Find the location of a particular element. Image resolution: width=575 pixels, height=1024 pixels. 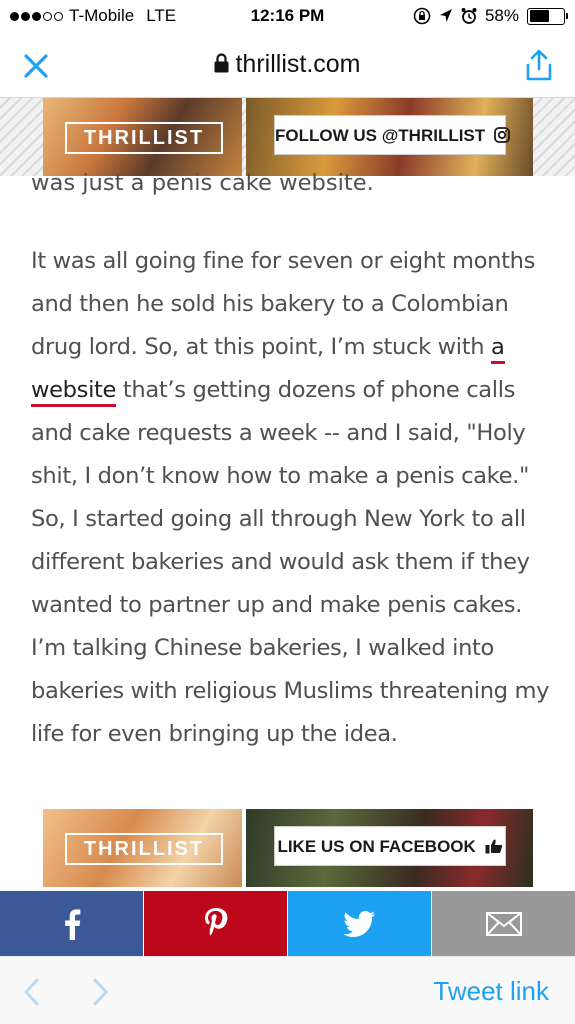

share-twitter-button is located at coordinates (359, 923).